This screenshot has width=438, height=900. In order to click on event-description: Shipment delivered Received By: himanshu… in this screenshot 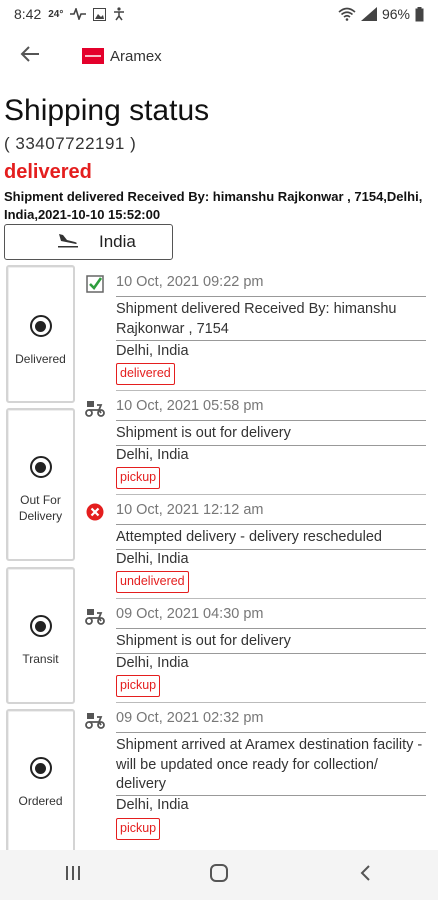, I will do `click(256, 319)`.